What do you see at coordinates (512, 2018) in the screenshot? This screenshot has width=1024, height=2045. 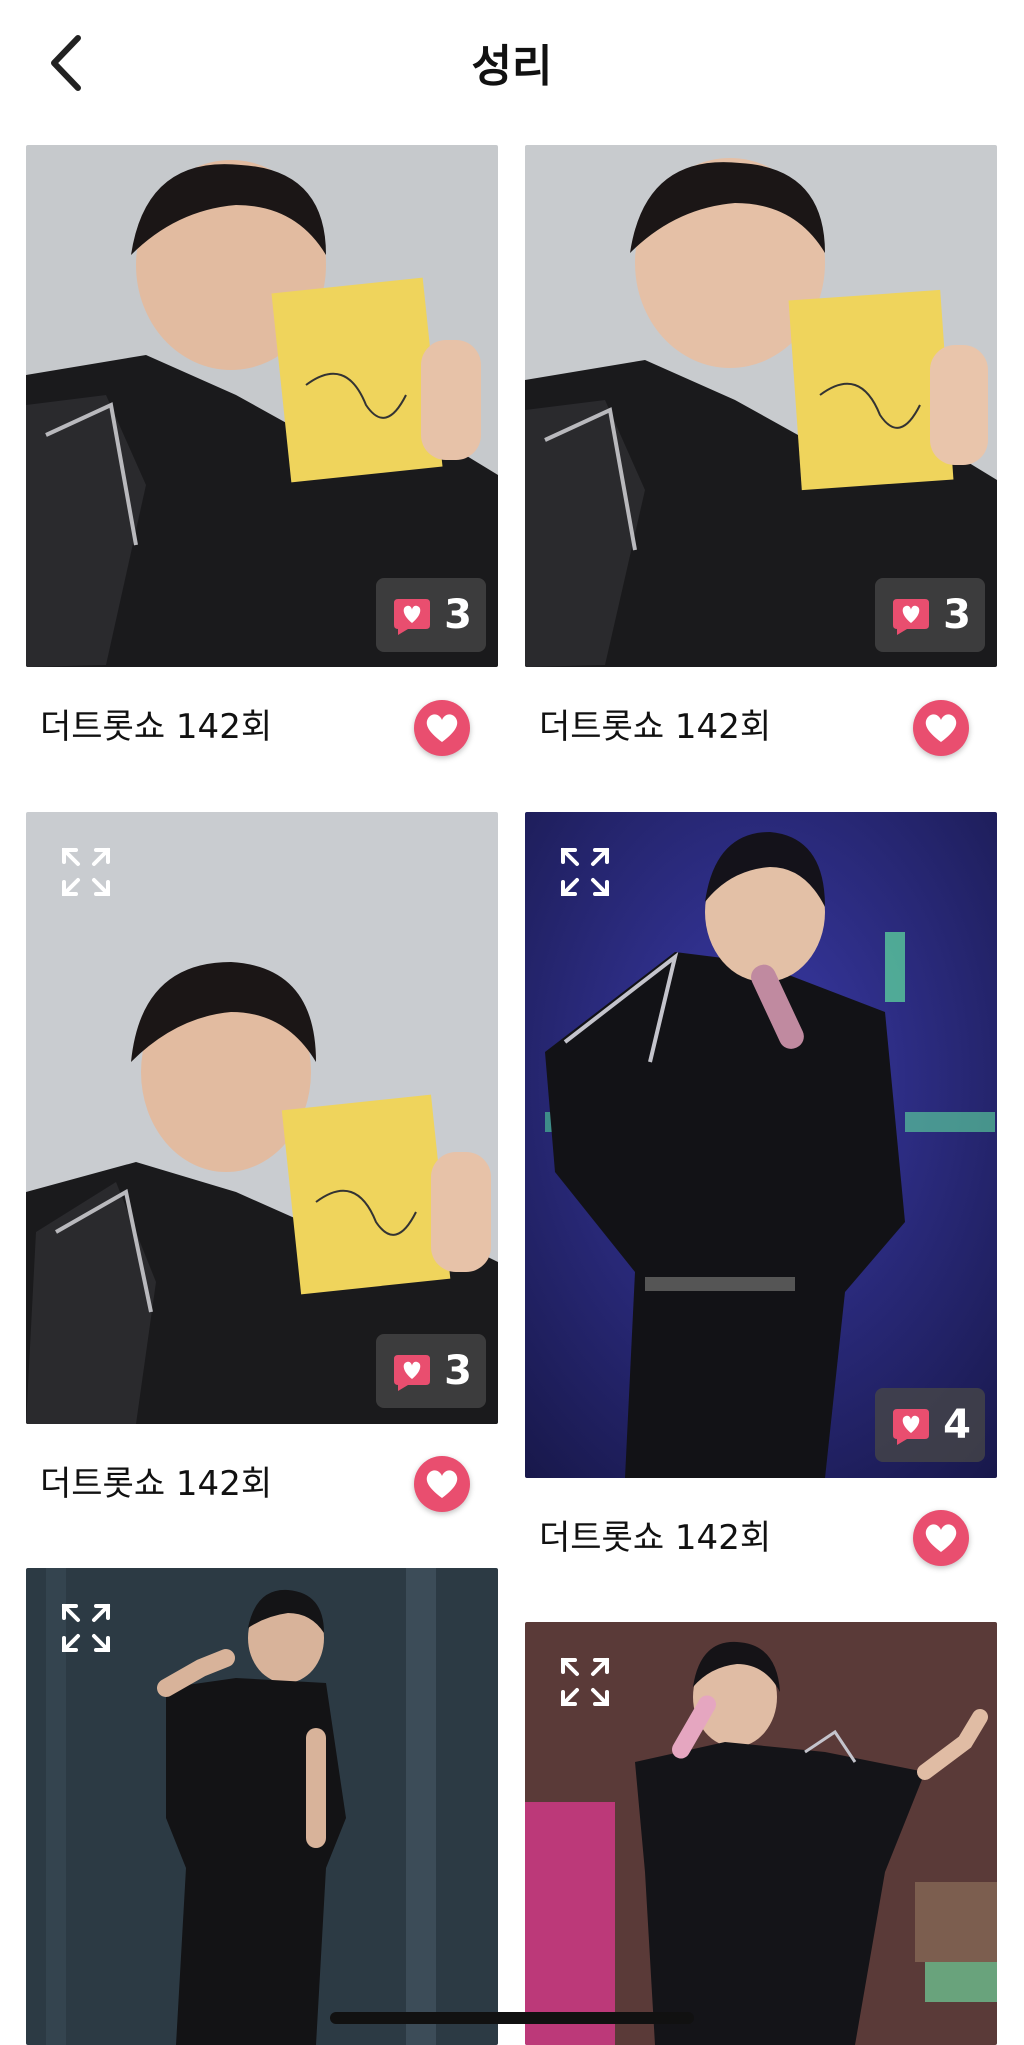 I see `home-indicator` at bounding box center [512, 2018].